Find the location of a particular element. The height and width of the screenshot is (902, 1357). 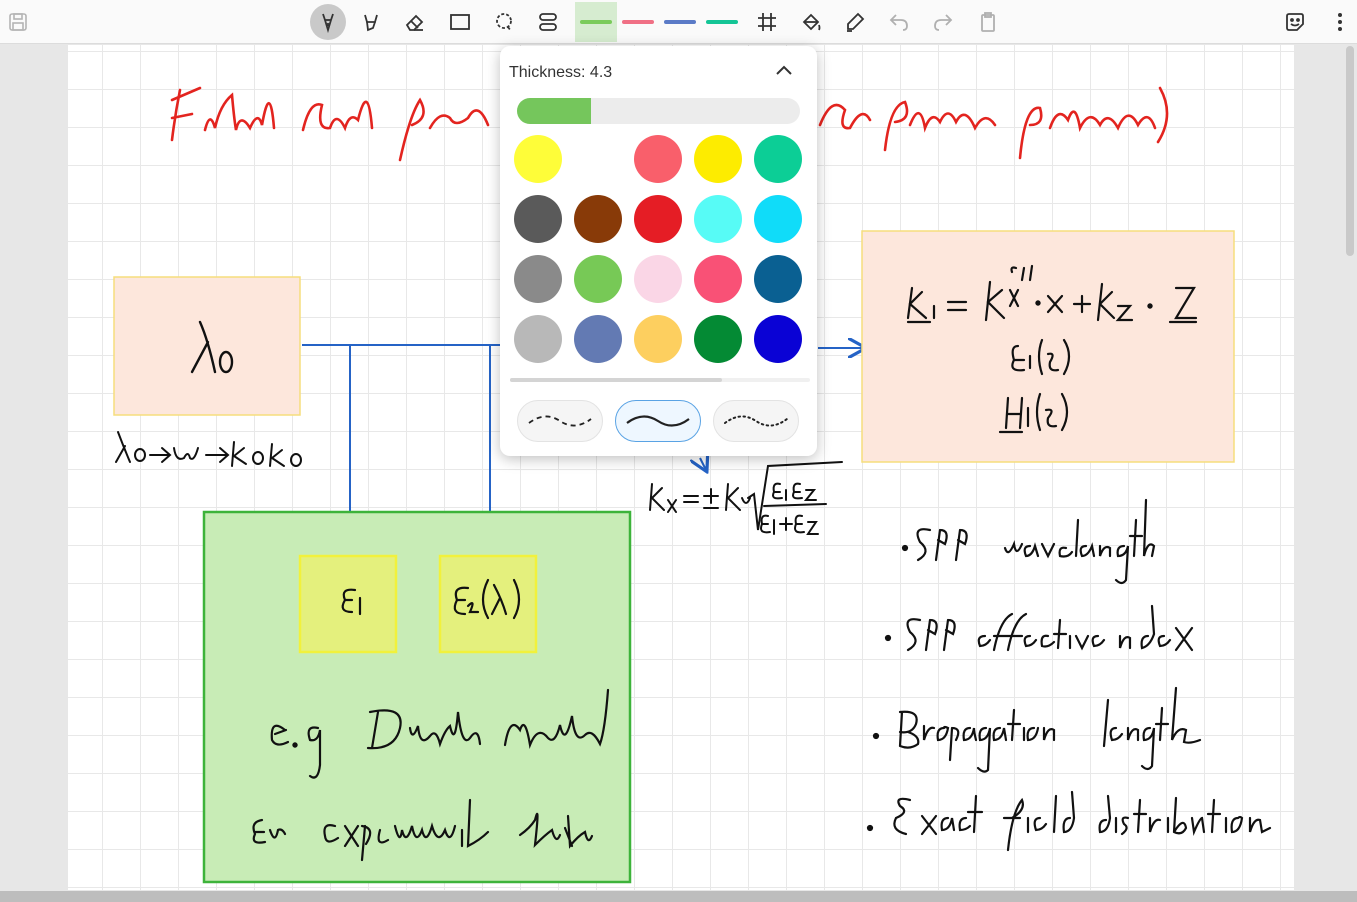

thickness-label: Thickness: 4.3 is located at coordinates (561, 72).